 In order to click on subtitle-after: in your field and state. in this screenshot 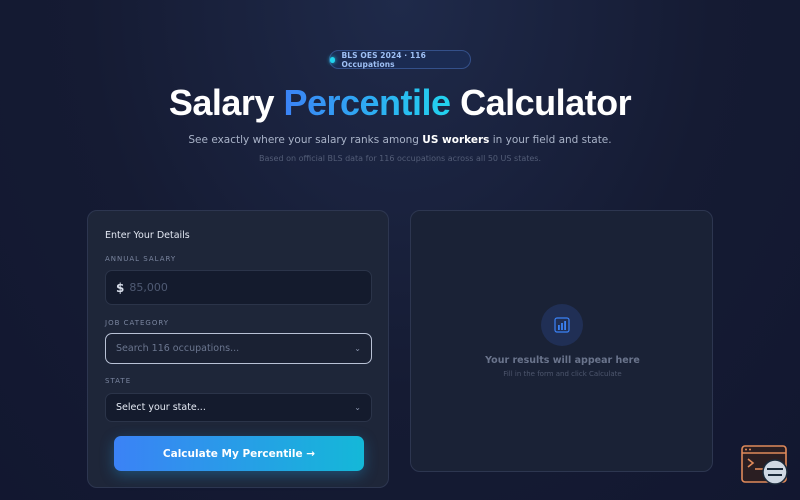, I will do `click(550, 140)`.